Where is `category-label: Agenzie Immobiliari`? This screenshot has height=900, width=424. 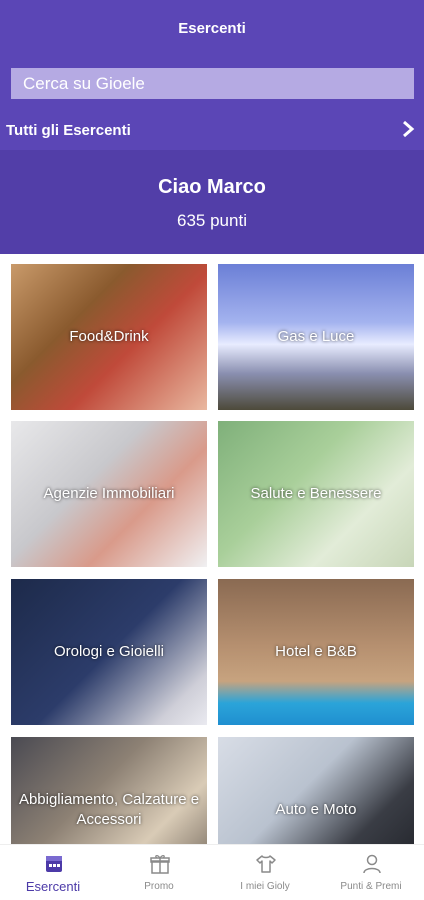
category-label: Agenzie Immobiliari is located at coordinates (109, 493).